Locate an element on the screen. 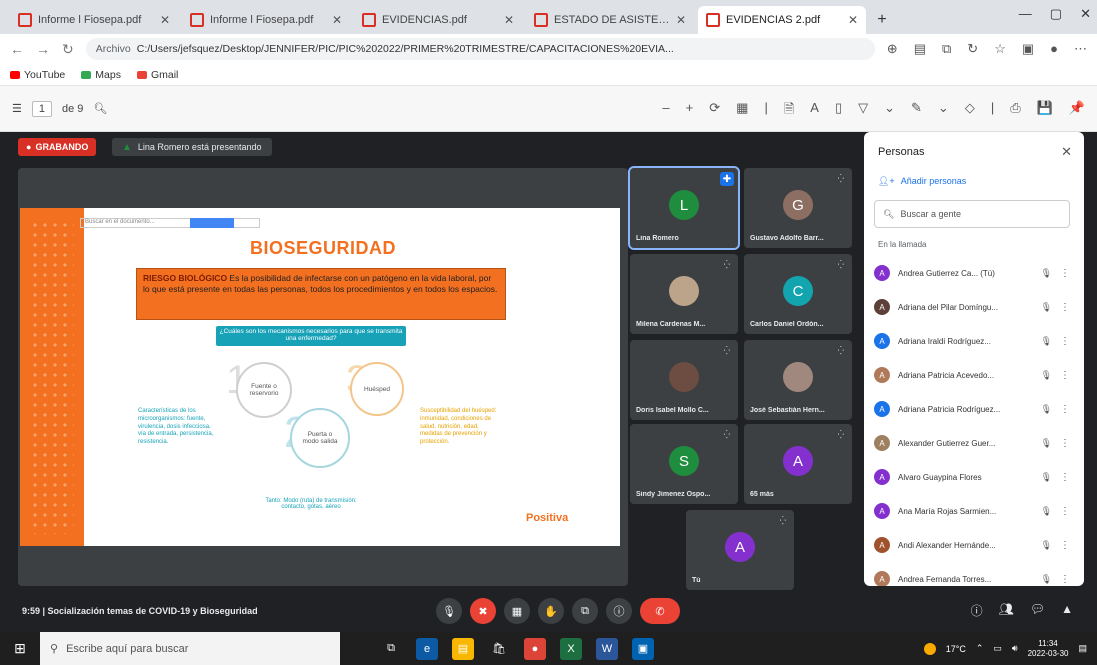 This screenshot has height=665, width=1097. pdf-tool-icon: 💾 is located at coordinates (1045, 111).